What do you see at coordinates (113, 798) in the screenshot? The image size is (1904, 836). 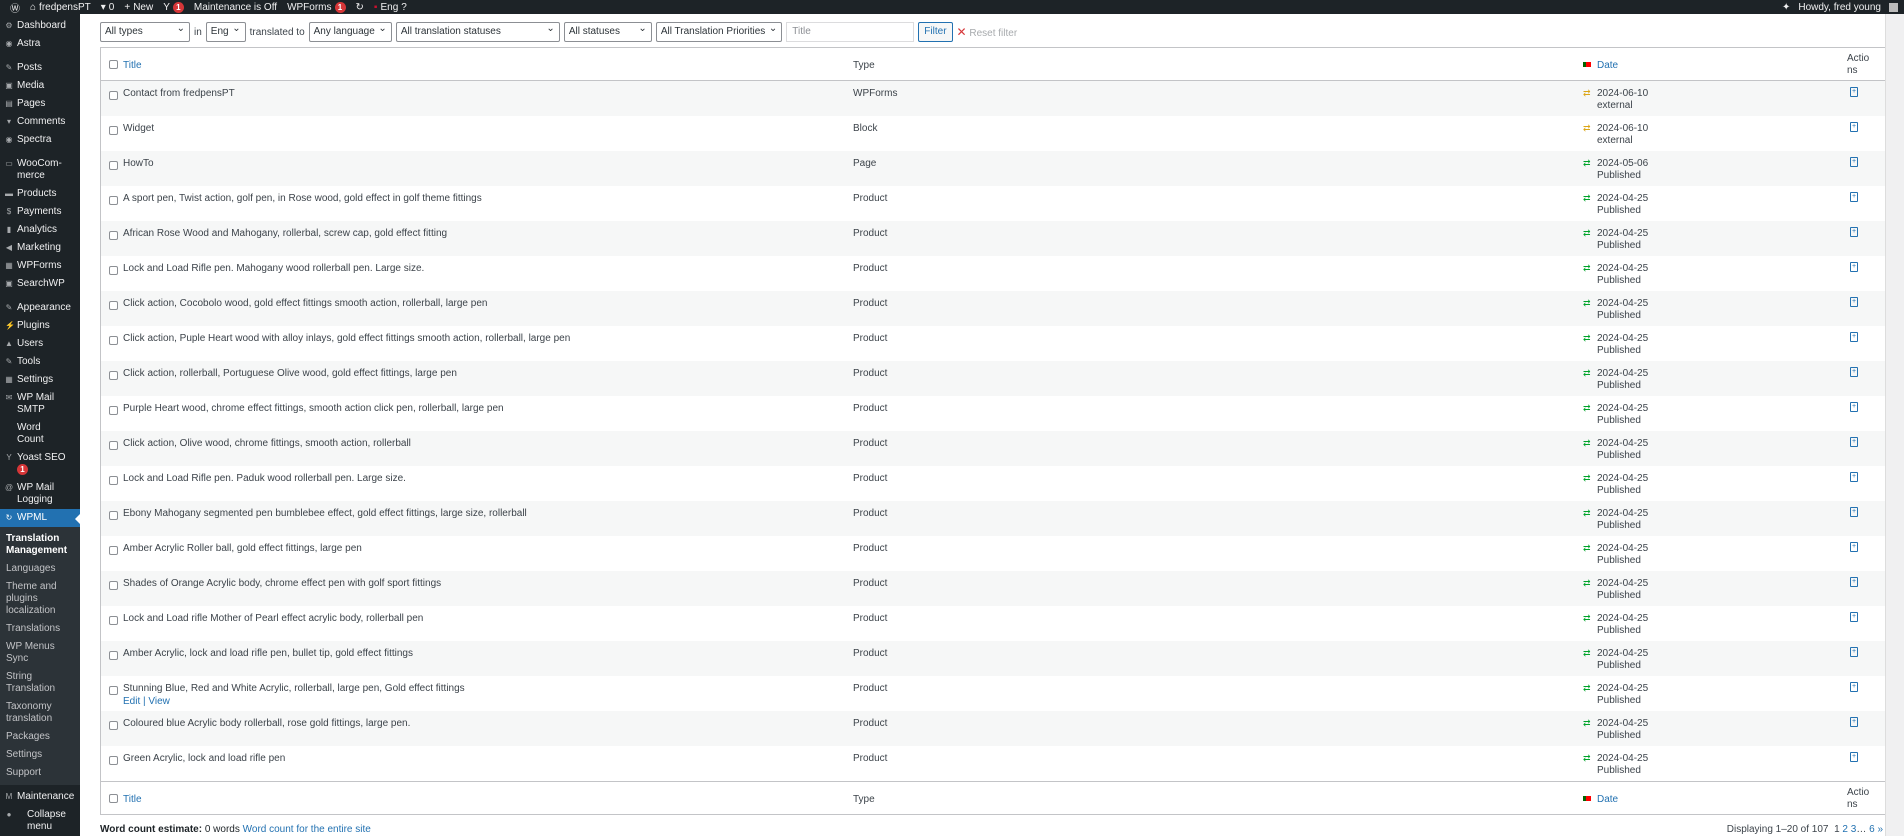 I see `select-all-checkbox-footer` at bounding box center [113, 798].